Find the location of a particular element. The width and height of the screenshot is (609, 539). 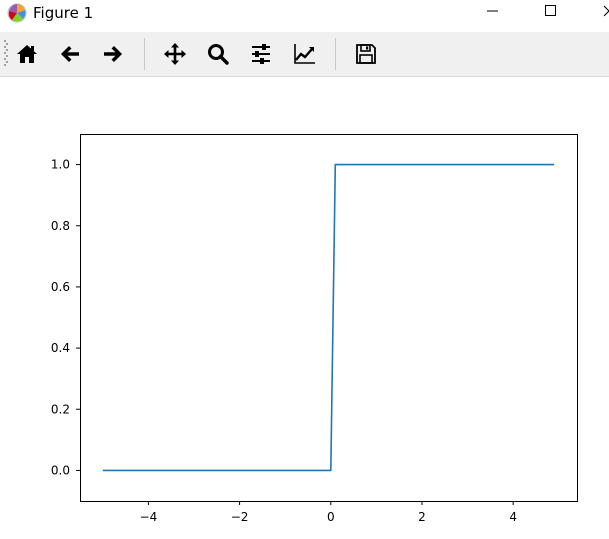

matplotlib-logo-icon is located at coordinates (17, 13).